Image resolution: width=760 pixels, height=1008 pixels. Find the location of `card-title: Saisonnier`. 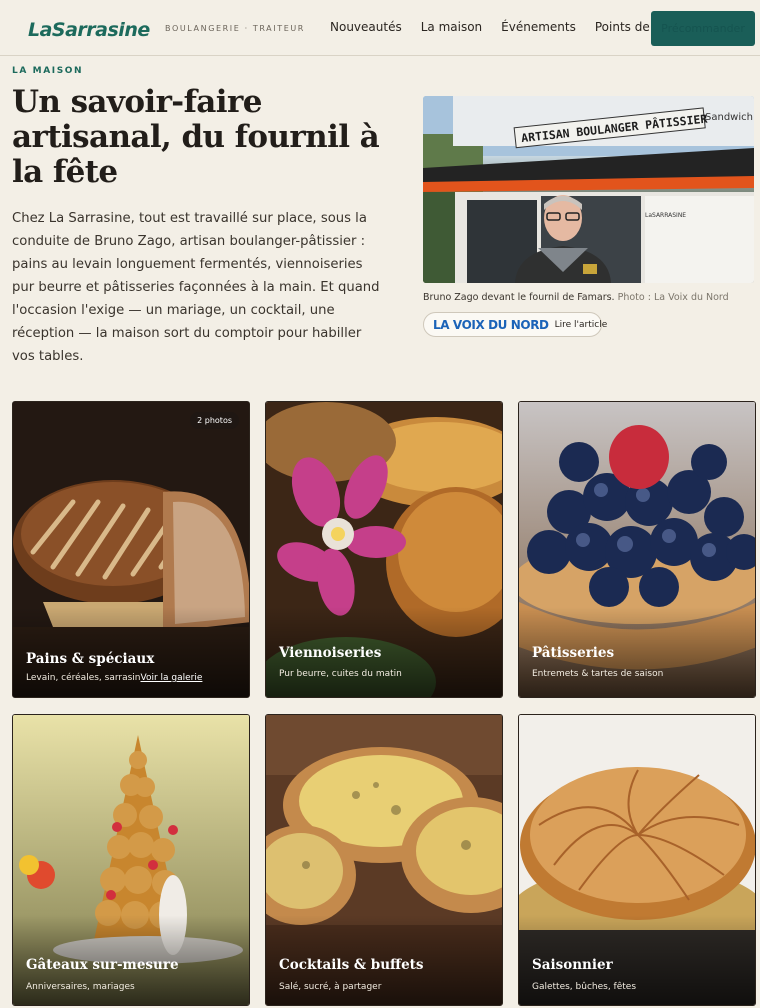

card-title: Saisonnier is located at coordinates (572, 965).